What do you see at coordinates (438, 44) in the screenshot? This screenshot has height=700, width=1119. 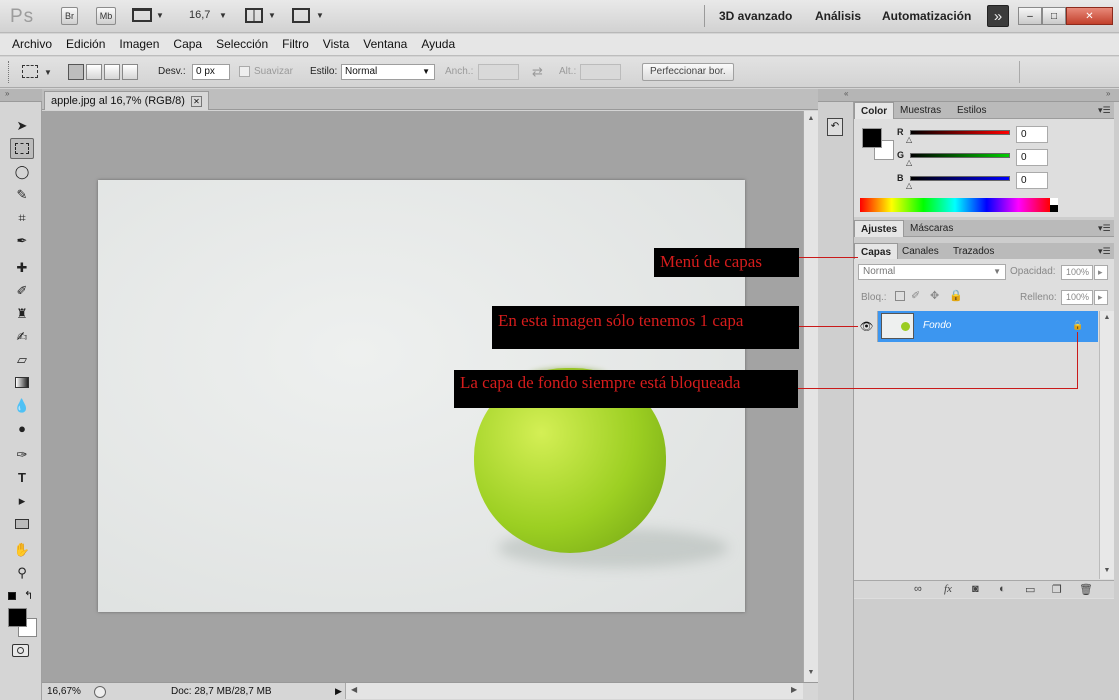 I see `menu-help: Ayuda` at bounding box center [438, 44].